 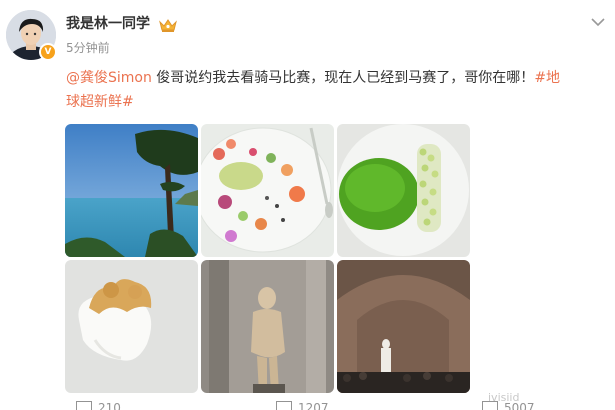 What do you see at coordinates (168, 25) in the screenshot?
I see `vip-crown-icon` at bounding box center [168, 25].